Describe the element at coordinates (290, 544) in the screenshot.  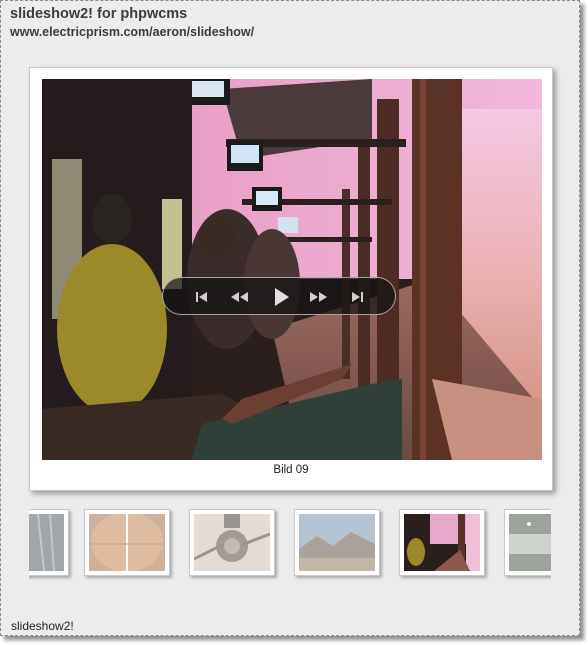
I see `thumbnail-strip` at that location.